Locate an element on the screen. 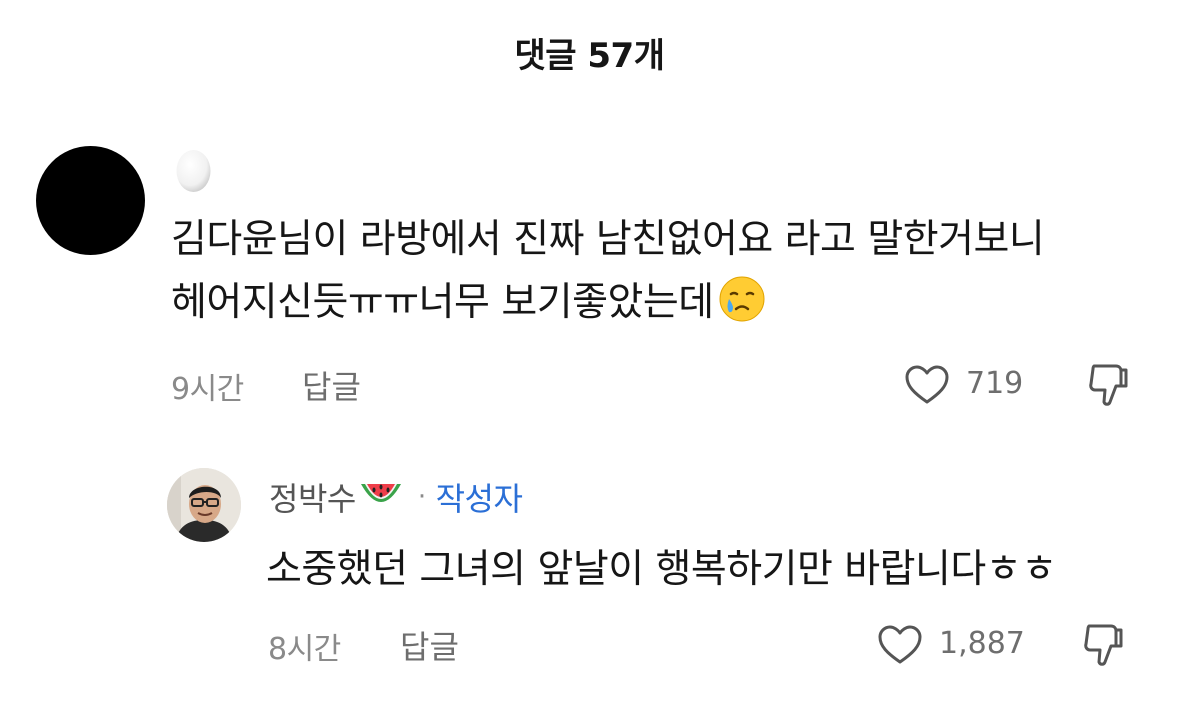 This screenshot has width=1179, height=711. reply-timestamp: 8시간 is located at coordinates (304, 649).